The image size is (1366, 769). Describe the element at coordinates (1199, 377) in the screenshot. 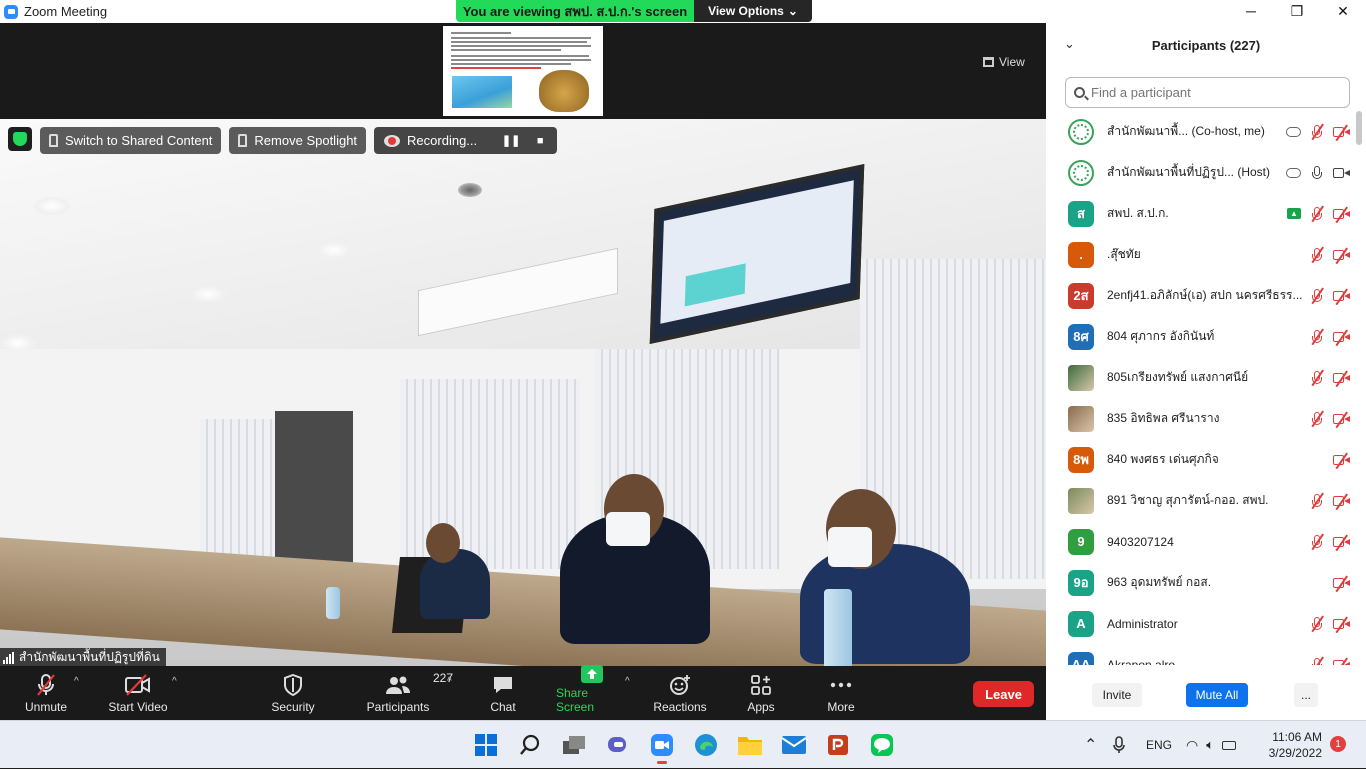

I see `participant-row: 805เกรียงทรัพย์ แสงกาศนีย์` at that location.